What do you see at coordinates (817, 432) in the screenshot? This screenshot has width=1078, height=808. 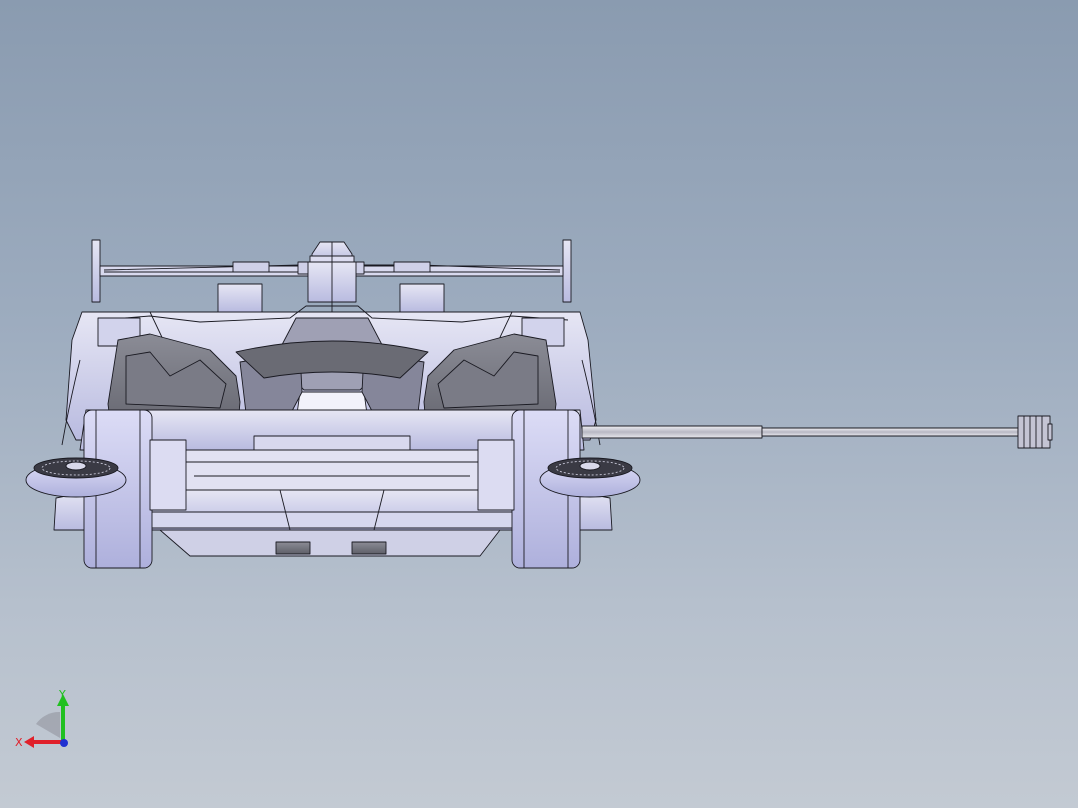 I see `drive-shaft` at bounding box center [817, 432].